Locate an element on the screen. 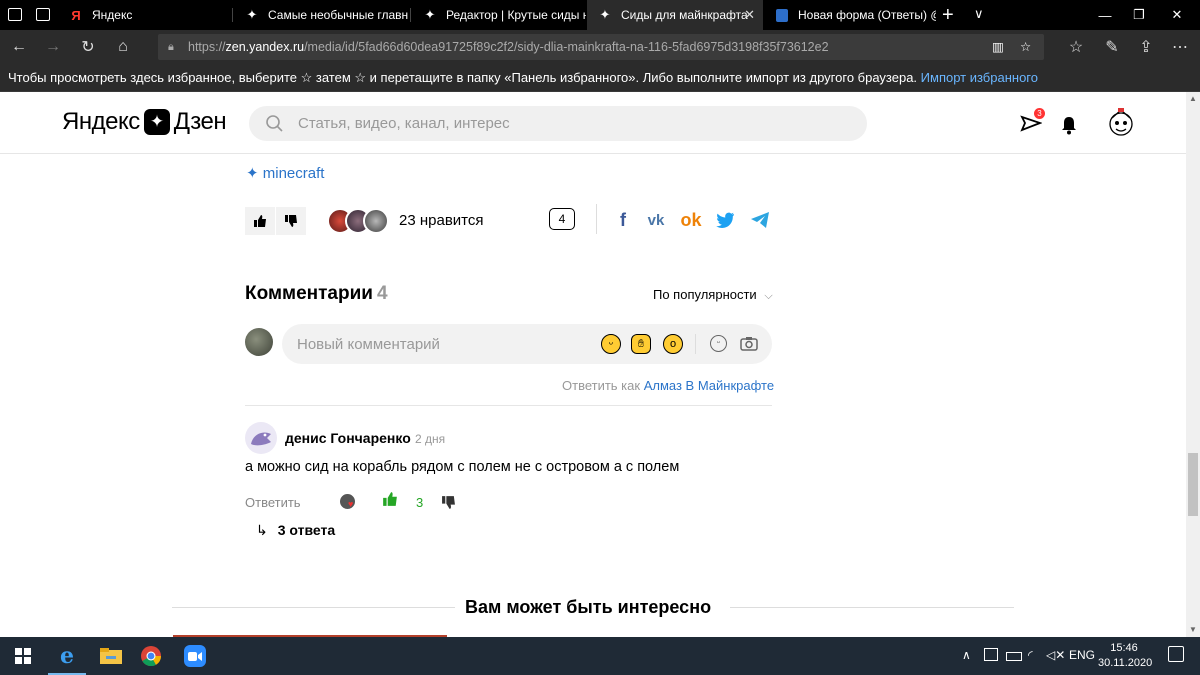 This screenshot has width=1200, height=675. camera-icon is located at coordinates (749, 346).